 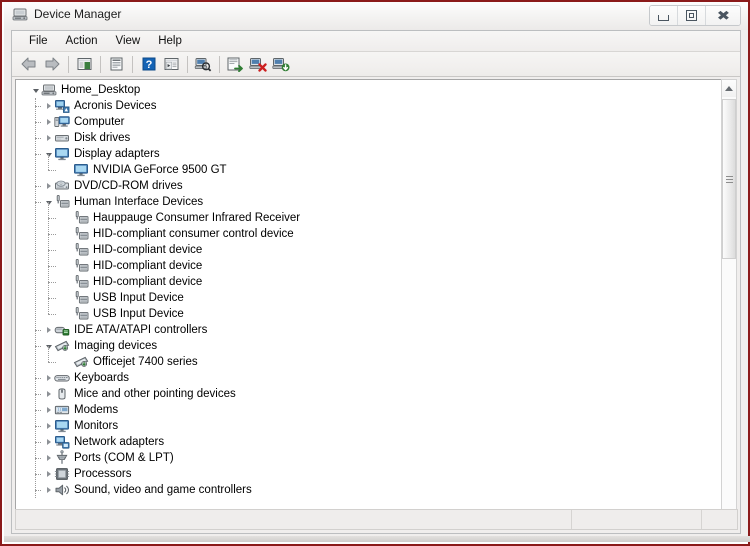 I want to click on uninstall-device-icon, so click(x=258, y=65).